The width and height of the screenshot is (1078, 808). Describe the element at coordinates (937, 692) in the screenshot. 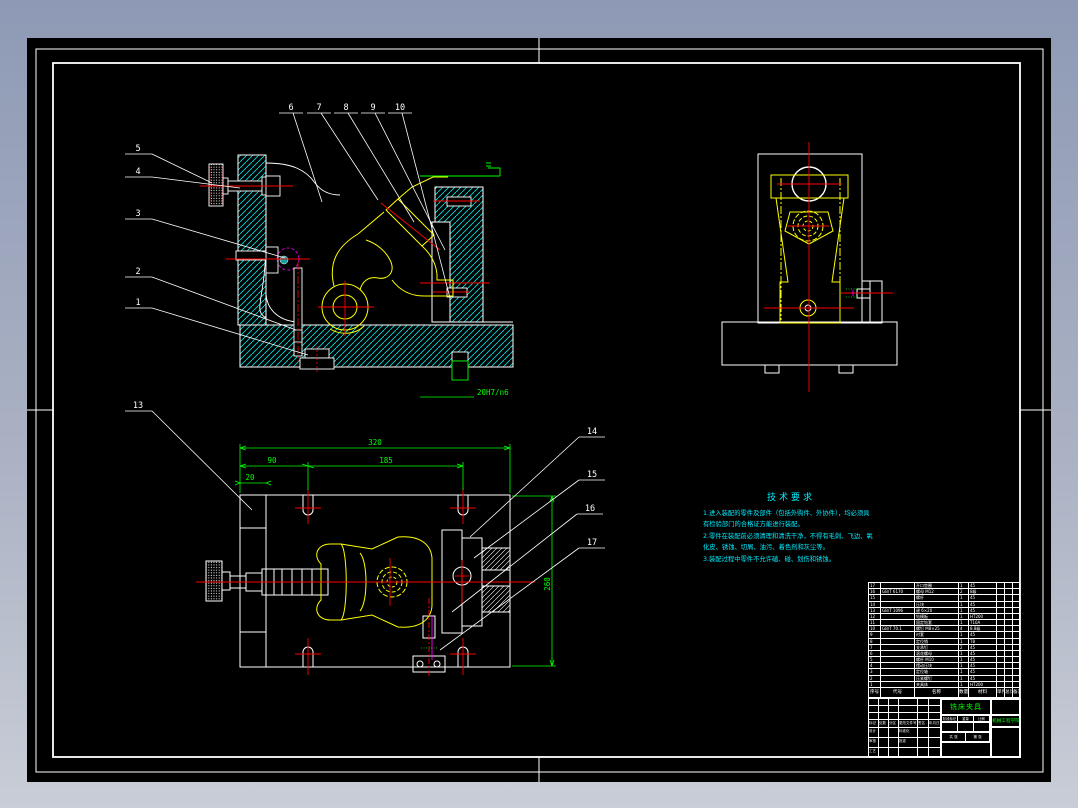

I see `bom-cell: 名称` at that location.